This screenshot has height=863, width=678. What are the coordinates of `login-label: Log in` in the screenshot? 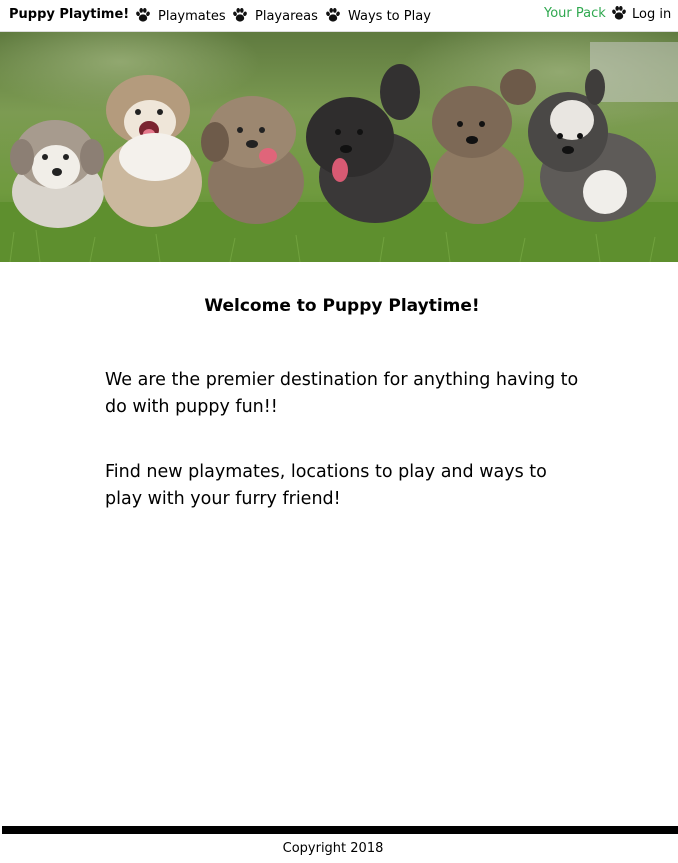 It's located at (652, 14).